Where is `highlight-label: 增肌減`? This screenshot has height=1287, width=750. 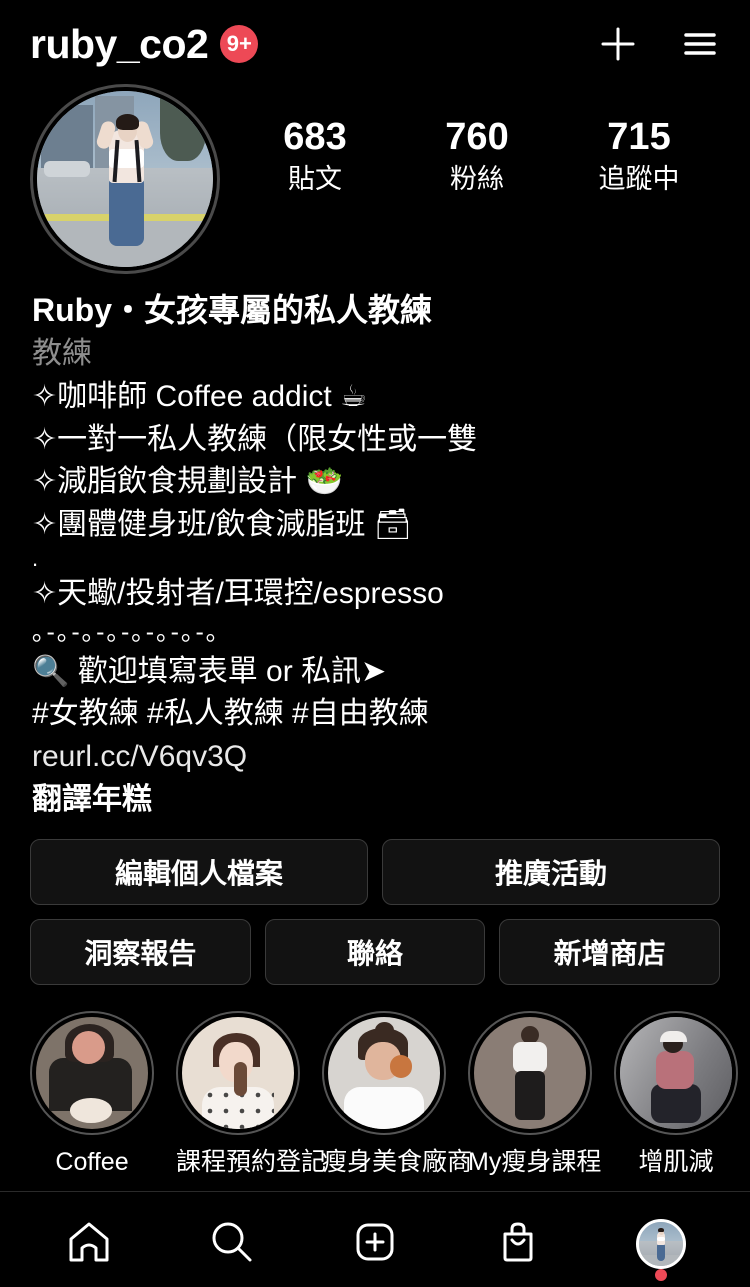
highlight-label: 增肌減 is located at coordinates (676, 1162).